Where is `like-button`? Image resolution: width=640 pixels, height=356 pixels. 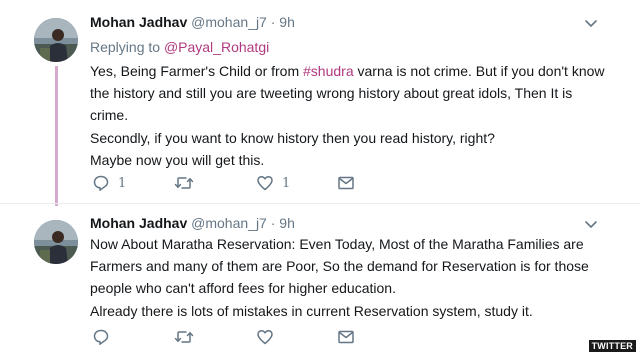
like-button is located at coordinates (269, 337).